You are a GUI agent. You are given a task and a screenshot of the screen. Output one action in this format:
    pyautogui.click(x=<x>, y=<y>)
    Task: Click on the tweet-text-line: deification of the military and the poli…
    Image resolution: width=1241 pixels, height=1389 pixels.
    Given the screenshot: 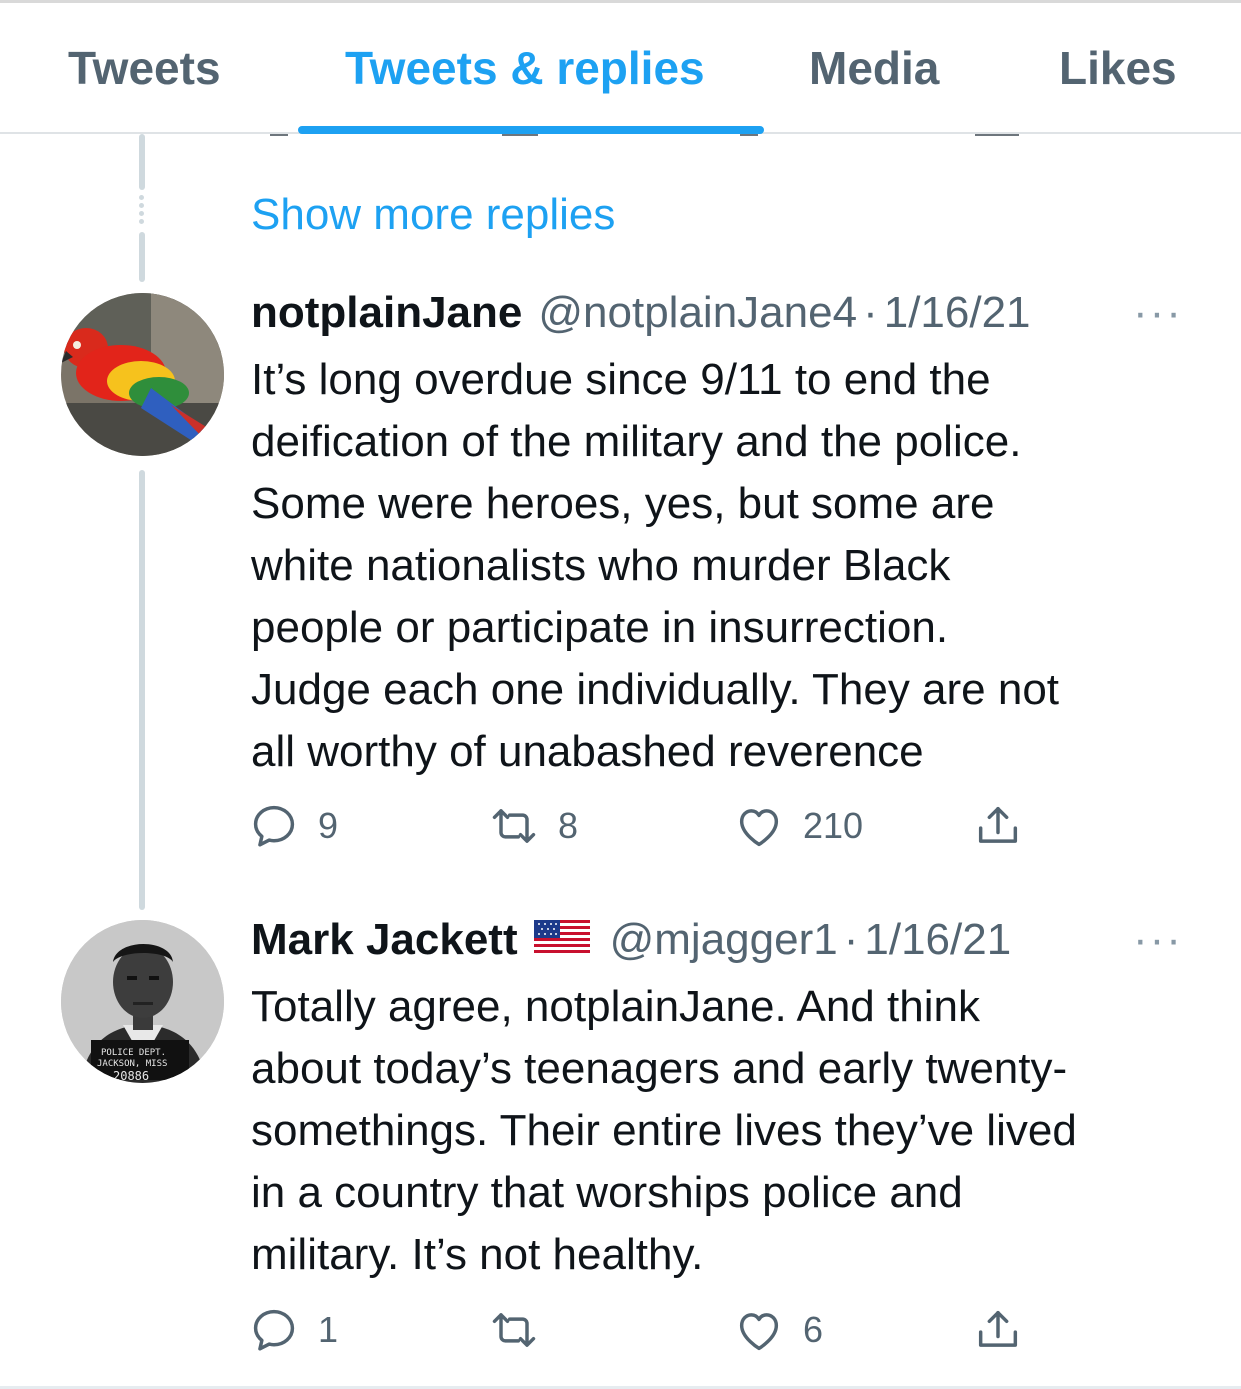 What is the action you would take?
    pyautogui.click(x=636, y=441)
    